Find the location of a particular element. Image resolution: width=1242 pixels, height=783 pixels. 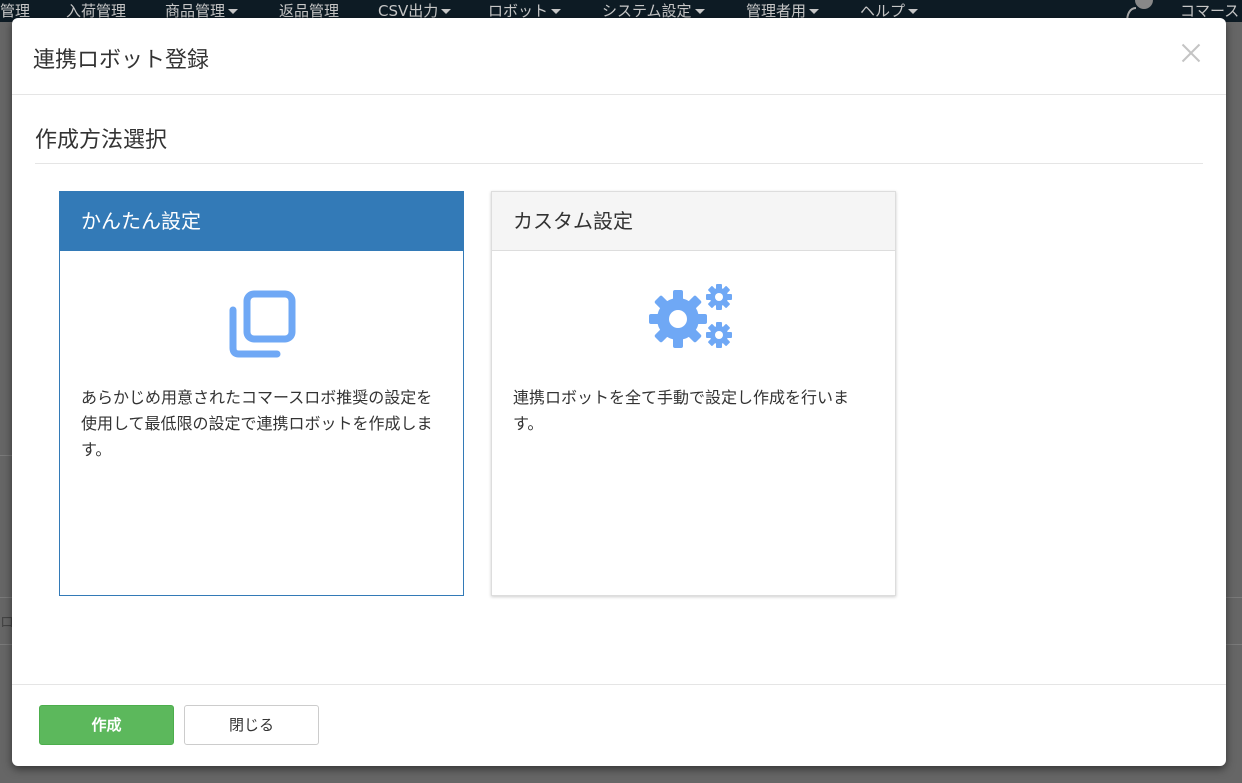

modal-header: 連携ロボット登録 is located at coordinates (619, 56).